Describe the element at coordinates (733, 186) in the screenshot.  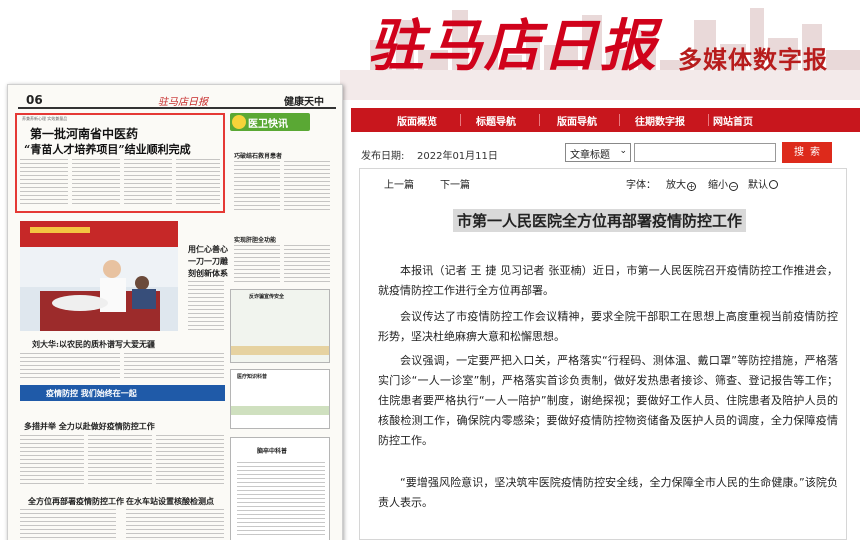
I see `minus-icon: −` at that location.